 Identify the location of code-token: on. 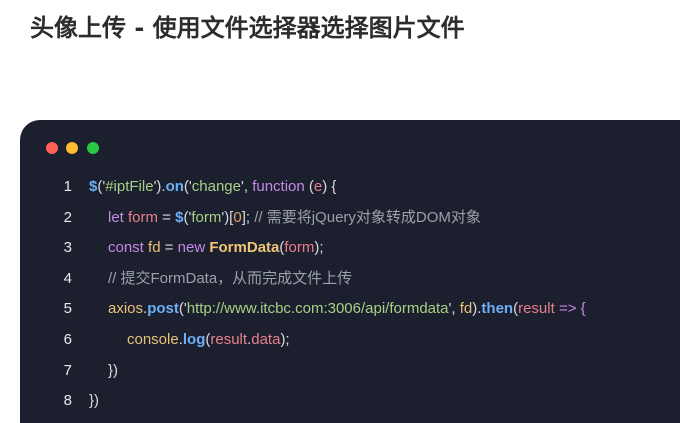
(174, 186).